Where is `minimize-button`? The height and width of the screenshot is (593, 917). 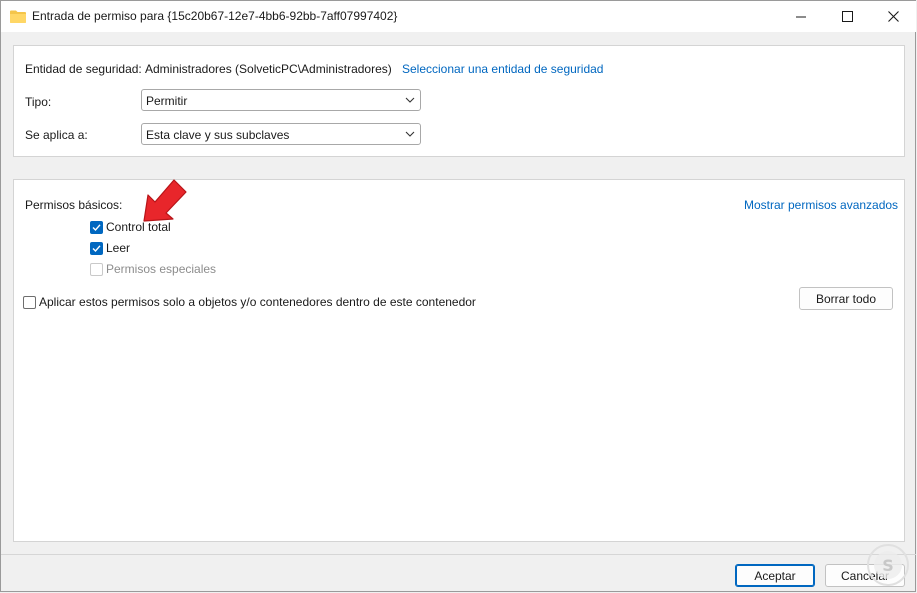
minimize-button is located at coordinates (801, 16).